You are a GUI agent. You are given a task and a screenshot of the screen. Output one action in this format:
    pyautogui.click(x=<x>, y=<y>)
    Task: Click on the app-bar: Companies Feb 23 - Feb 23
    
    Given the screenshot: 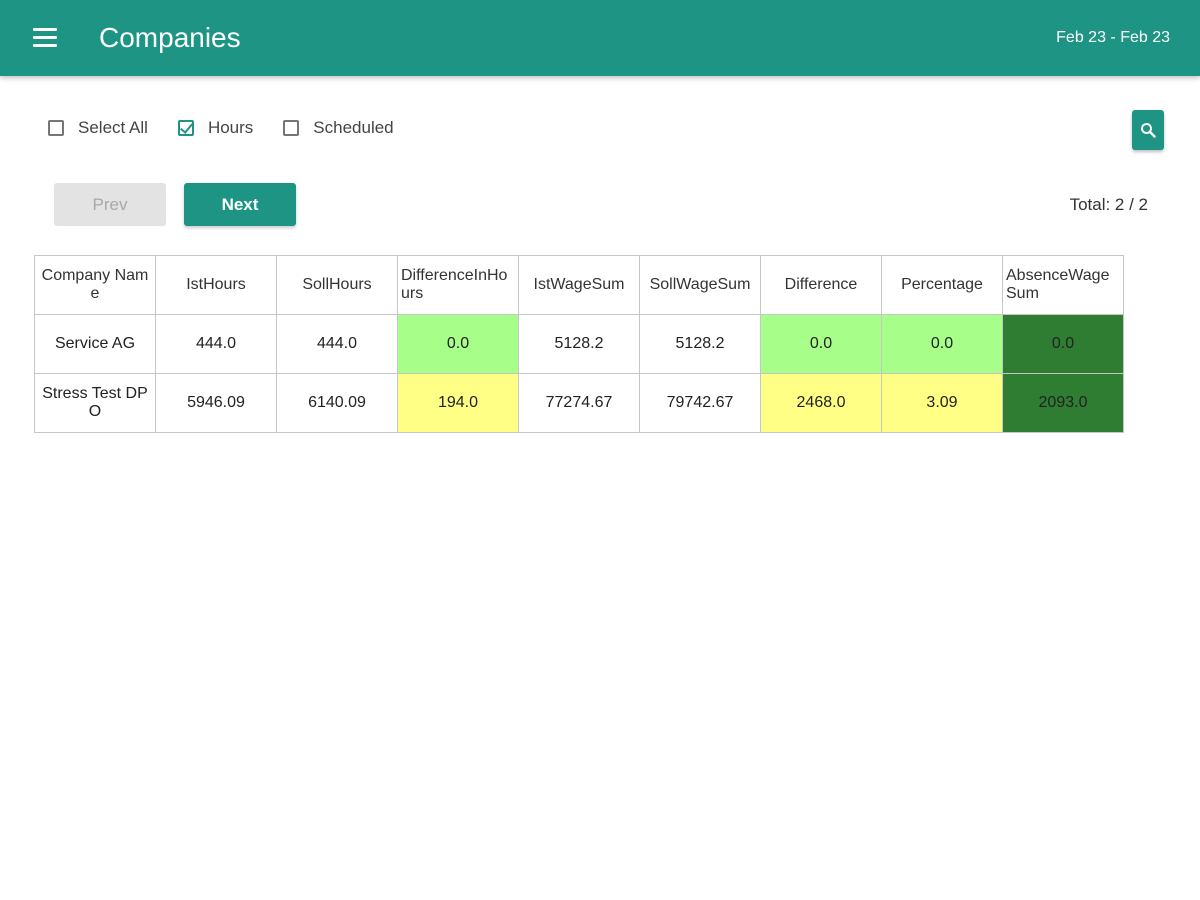 What is the action you would take?
    pyautogui.click(x=600, y=38)
    